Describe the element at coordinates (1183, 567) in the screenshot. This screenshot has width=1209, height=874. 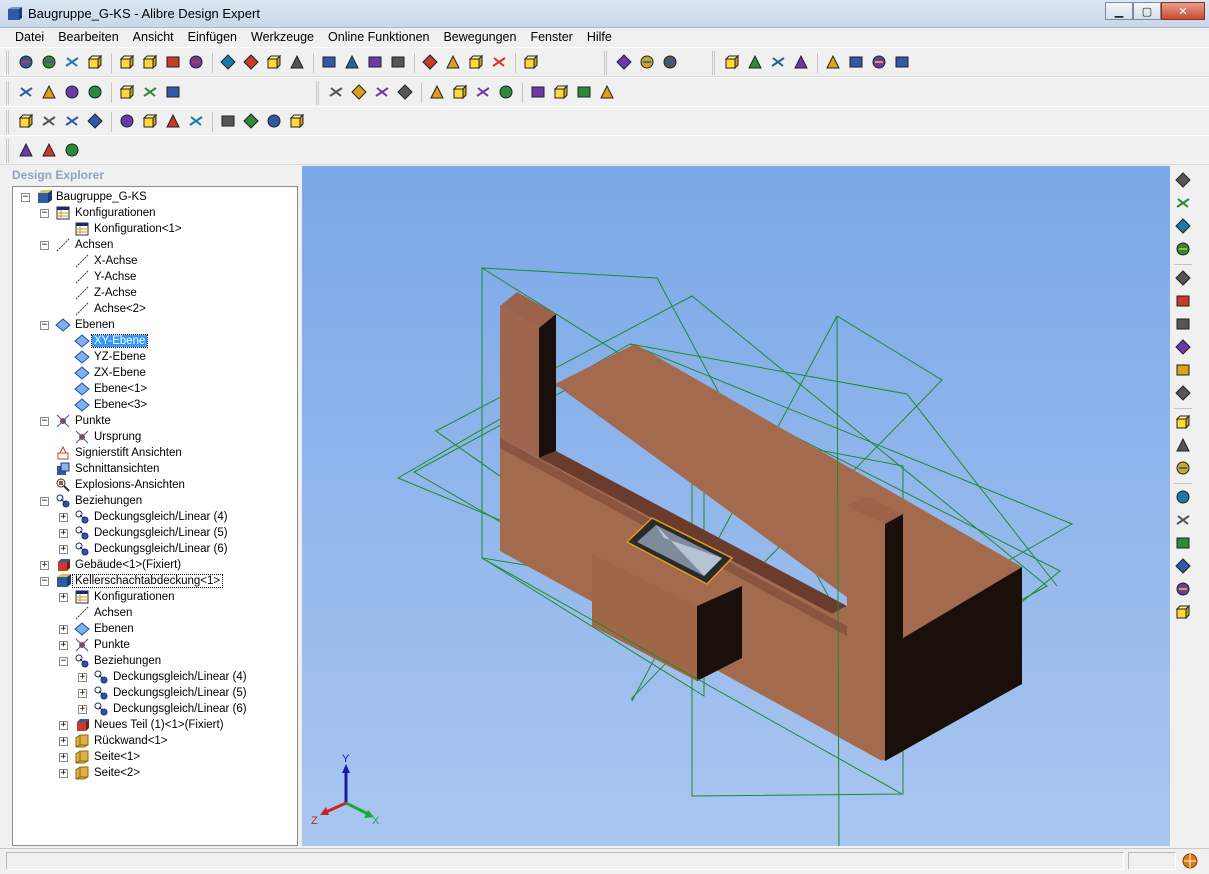
I see `mate-c-button` at that location.